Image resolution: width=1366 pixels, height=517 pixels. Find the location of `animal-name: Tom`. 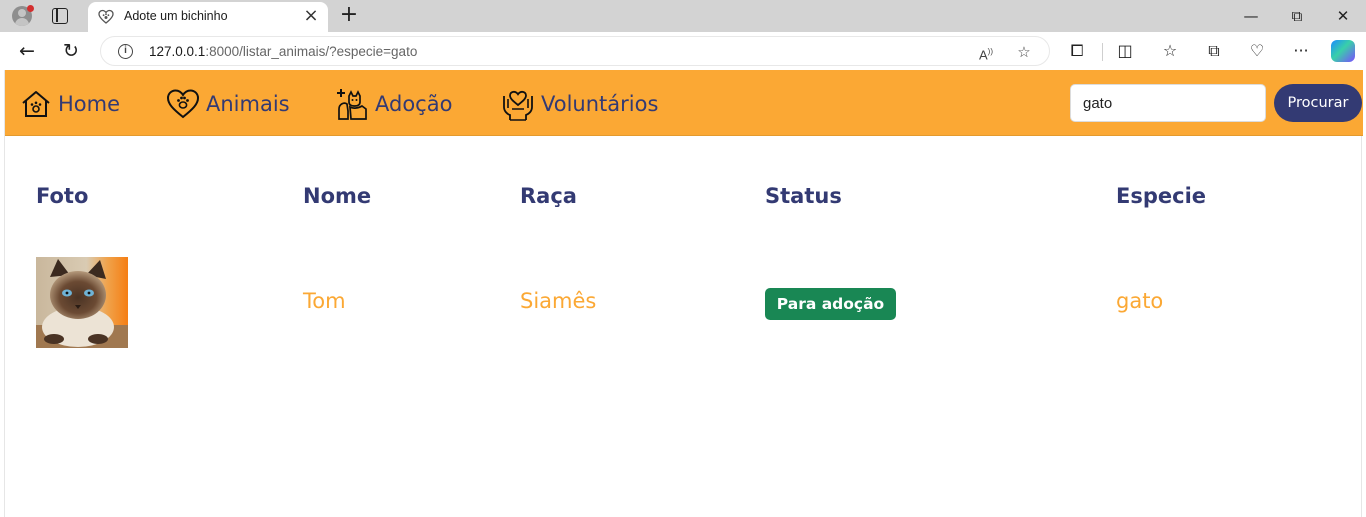

animal-name: Tom is located at coordinates (324, 301).